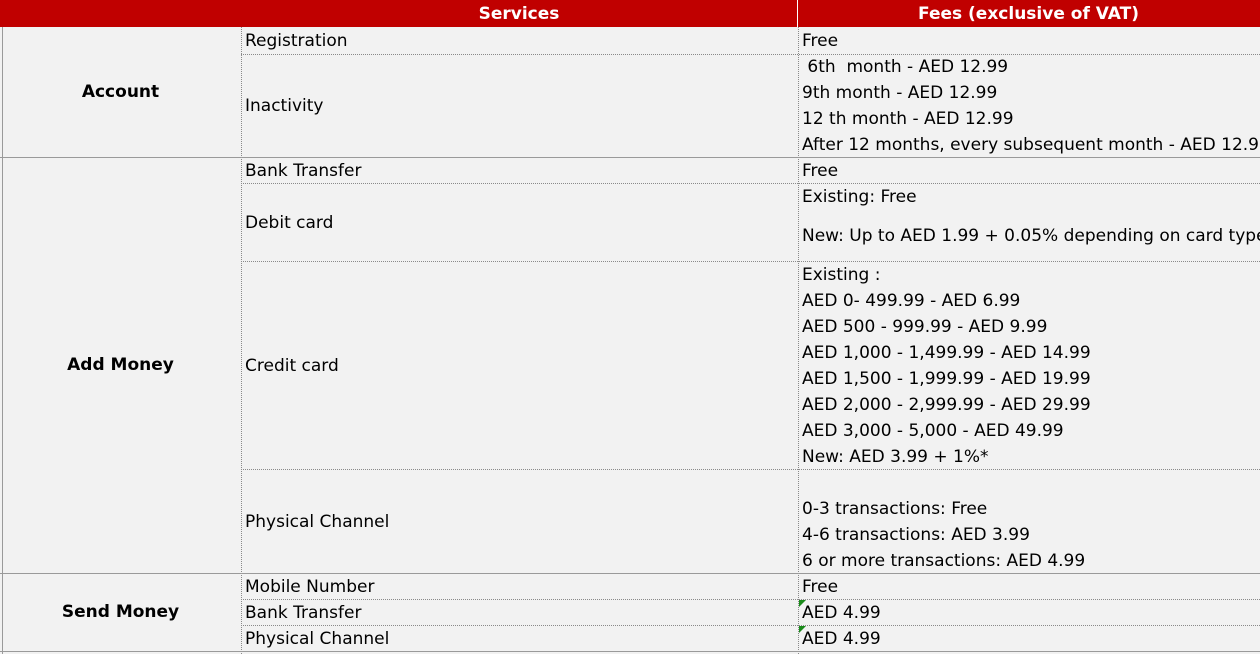 This screenshot has width=1260, height=654. I want to click on service-inactivity: Inactivity, so click(284, 105).